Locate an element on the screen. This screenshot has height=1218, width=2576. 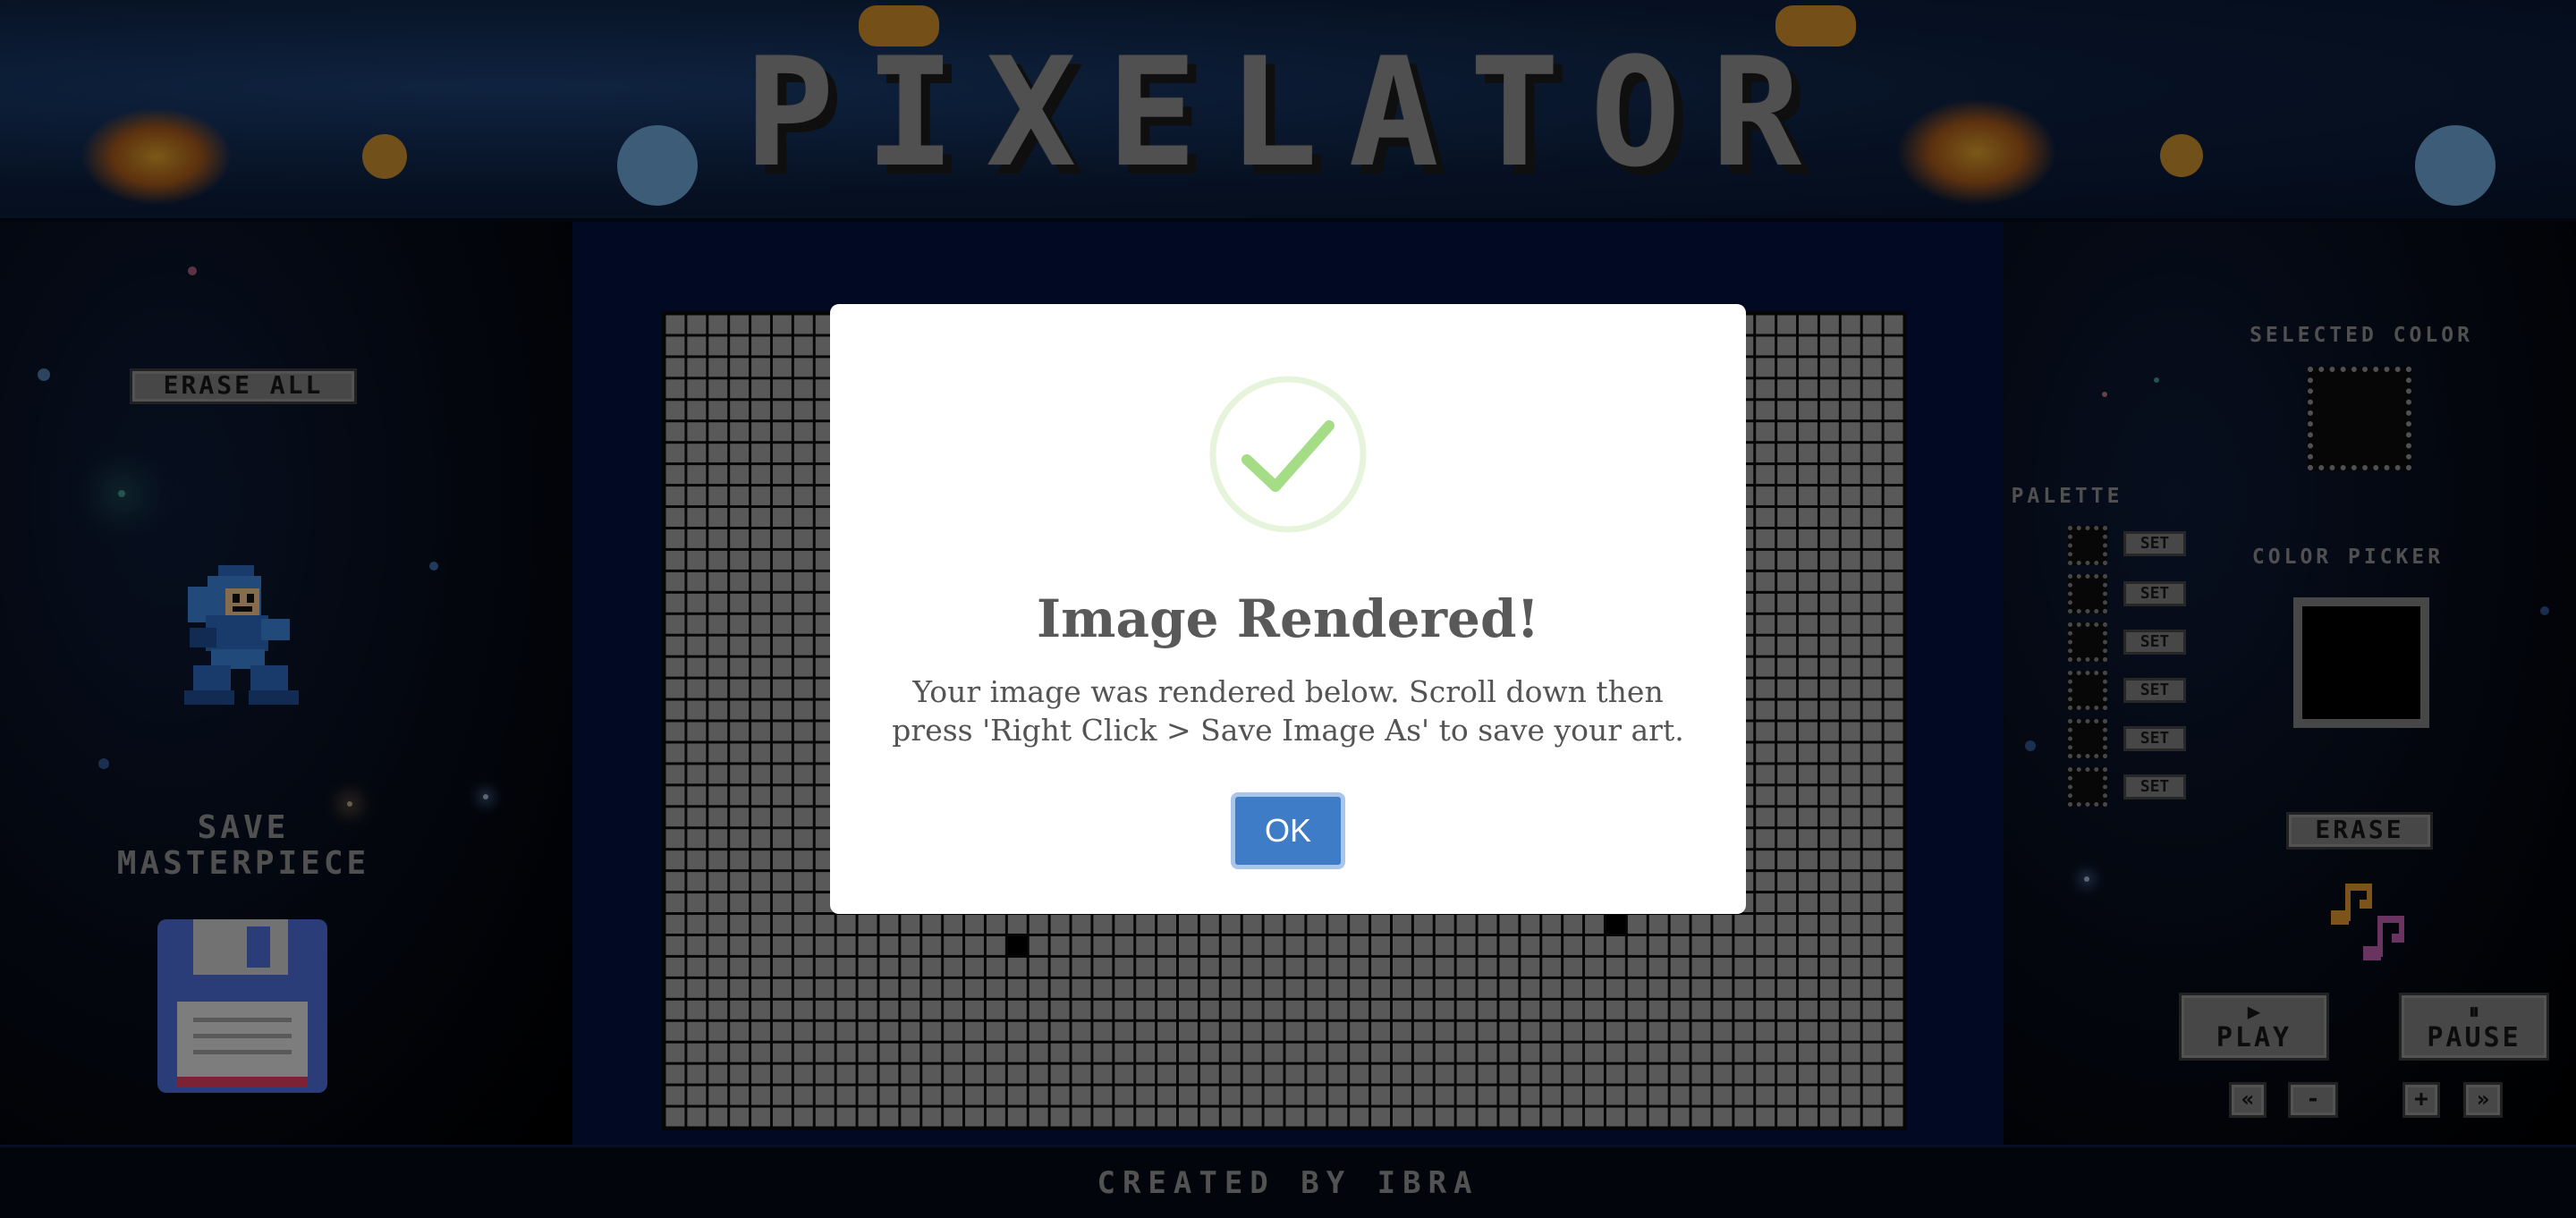
dialog-title: Image Rendered! is located at coordinates (1288, 618).